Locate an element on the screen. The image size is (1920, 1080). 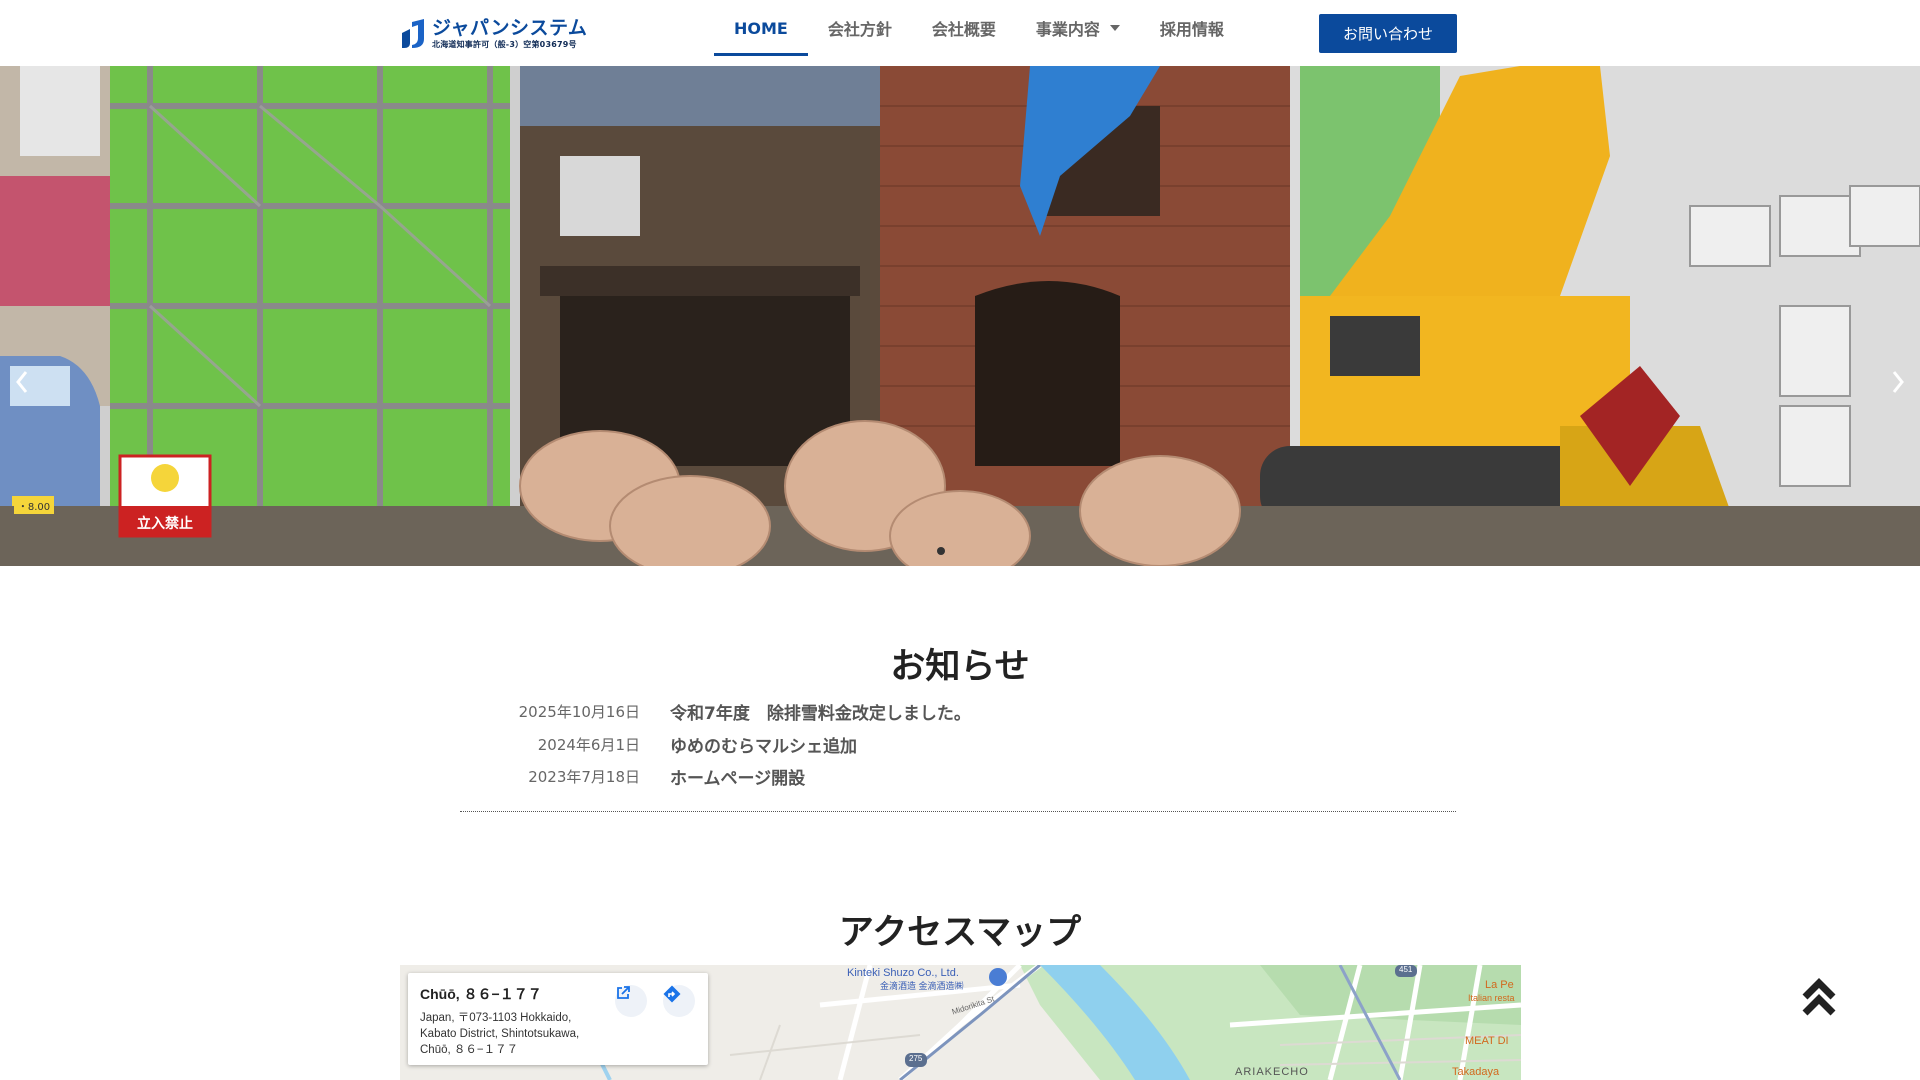
access-title: アクセスマップ is located at coordinates (960, 933).